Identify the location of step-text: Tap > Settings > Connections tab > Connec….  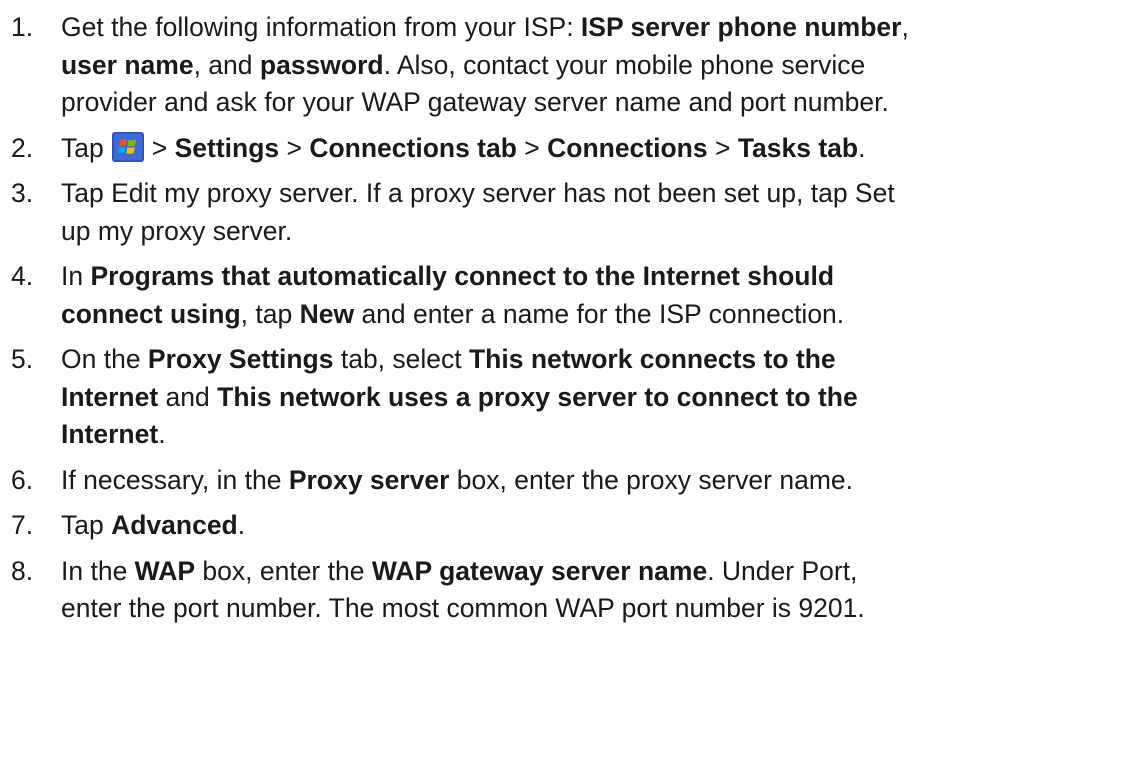
(586, 149).